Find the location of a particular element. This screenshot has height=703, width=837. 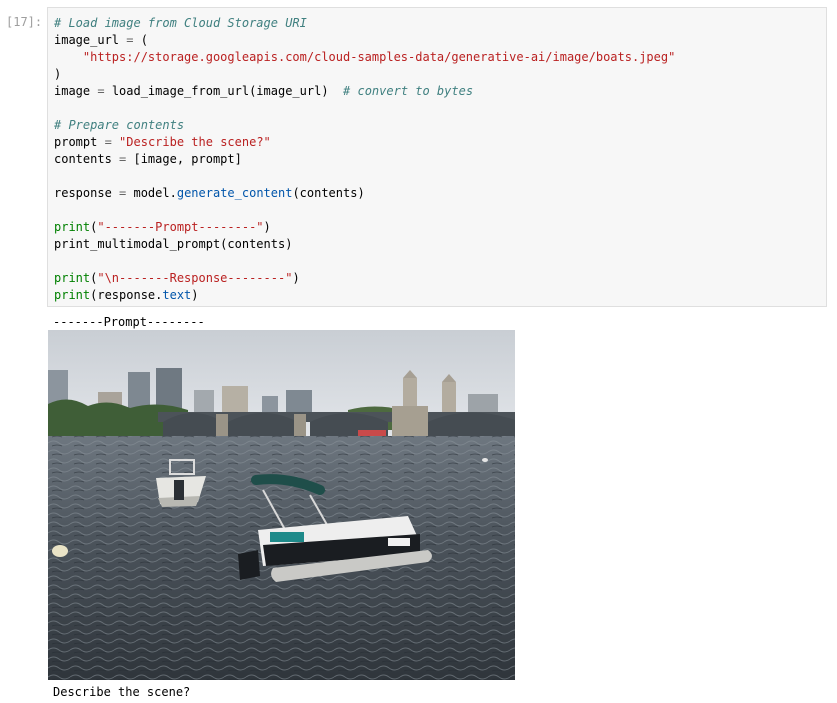

code-function: text is located at coordinates (177, 295).